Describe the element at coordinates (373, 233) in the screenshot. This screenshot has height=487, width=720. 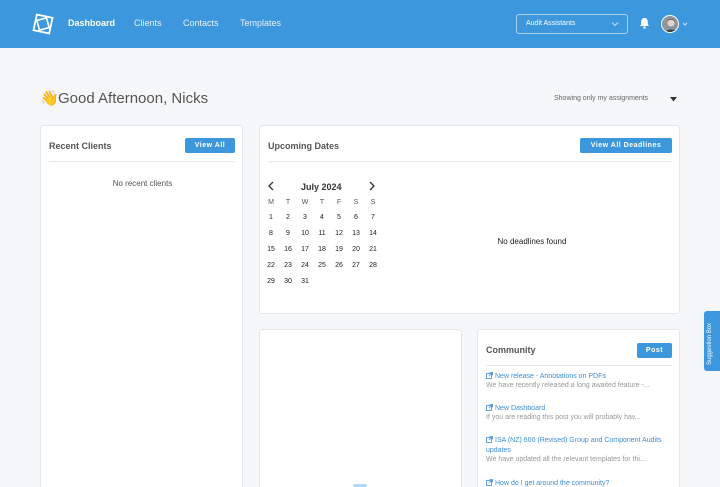
I see `calendar-day: 14` at that location.